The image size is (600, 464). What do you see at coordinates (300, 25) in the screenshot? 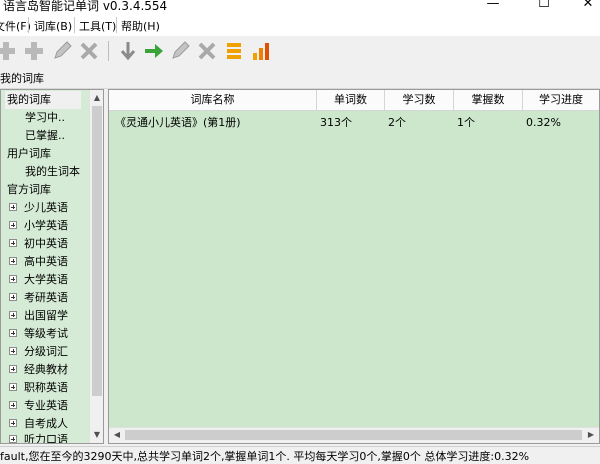
I see `menu-bar: 文件(F) 词库(B) 工具(T) 帮助(H)` at bounding box center [300, 25].